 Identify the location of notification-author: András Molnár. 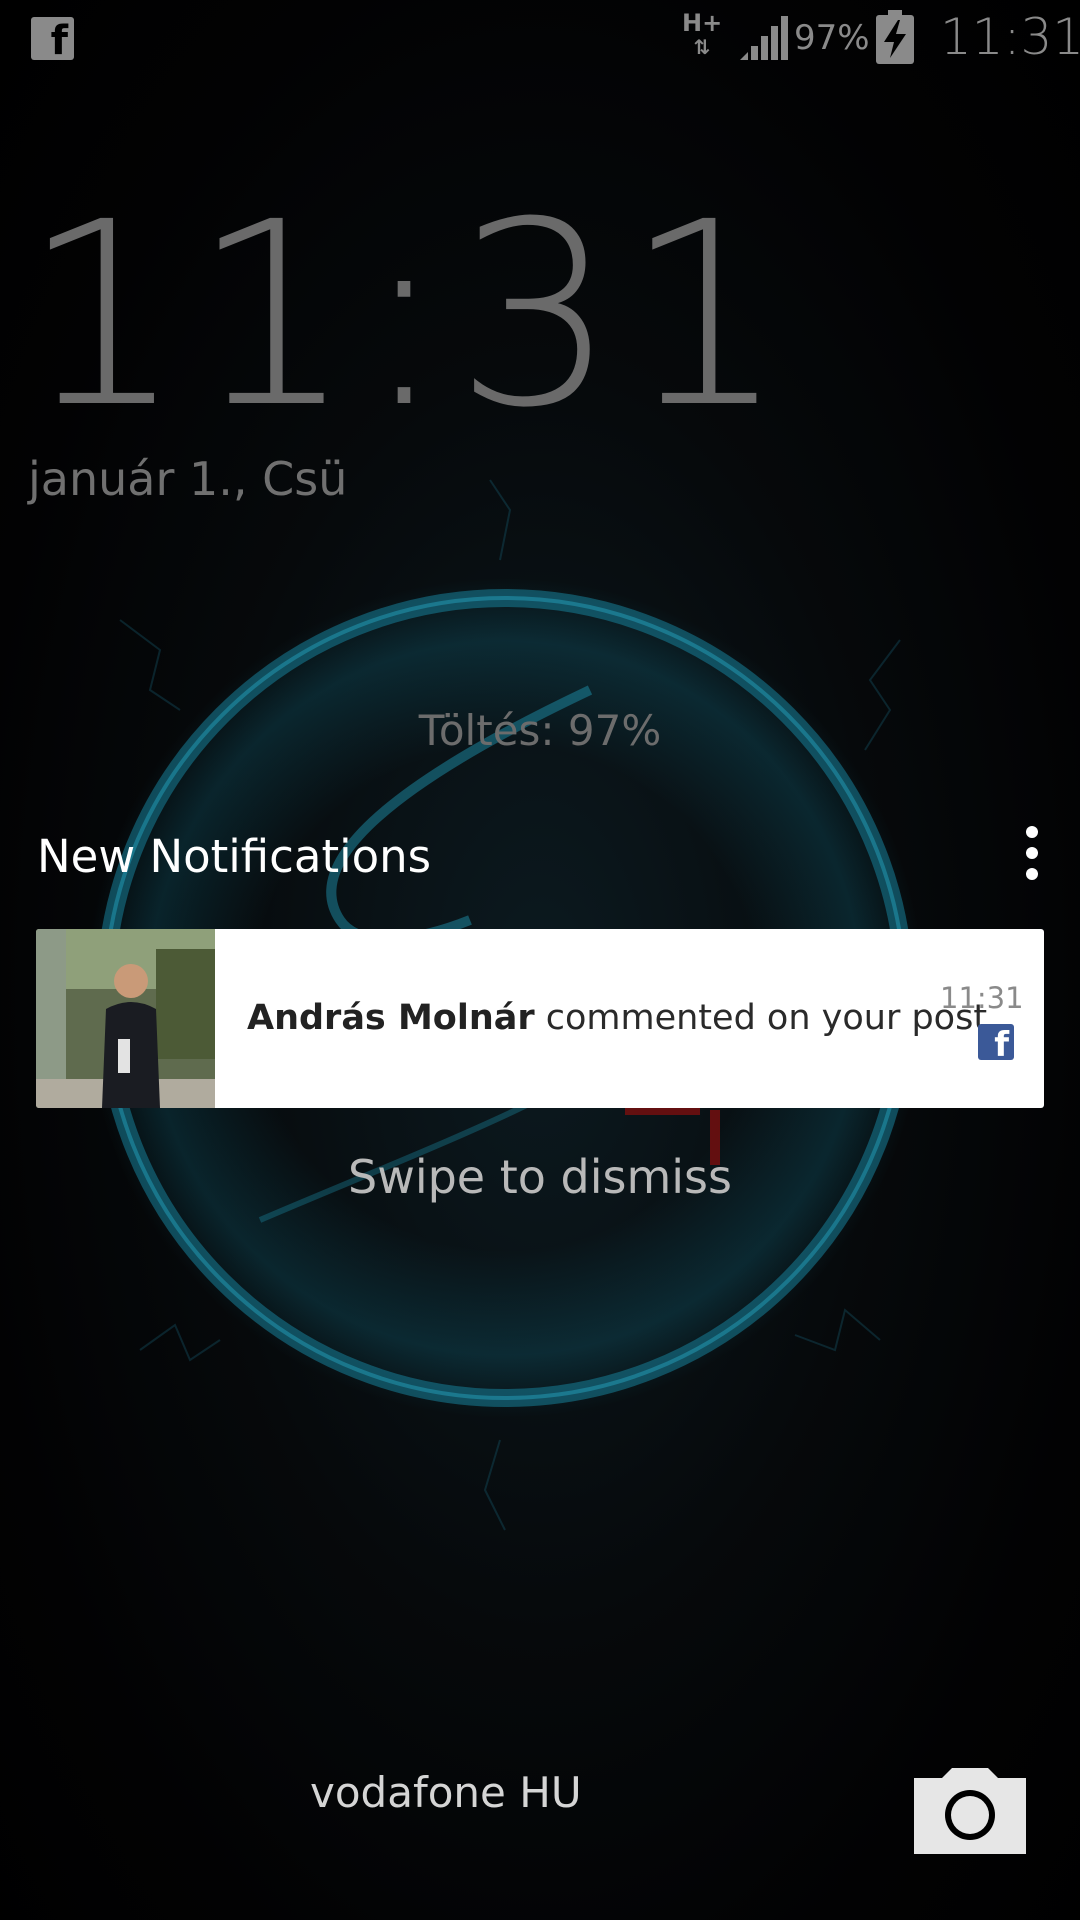
(391, 1018).